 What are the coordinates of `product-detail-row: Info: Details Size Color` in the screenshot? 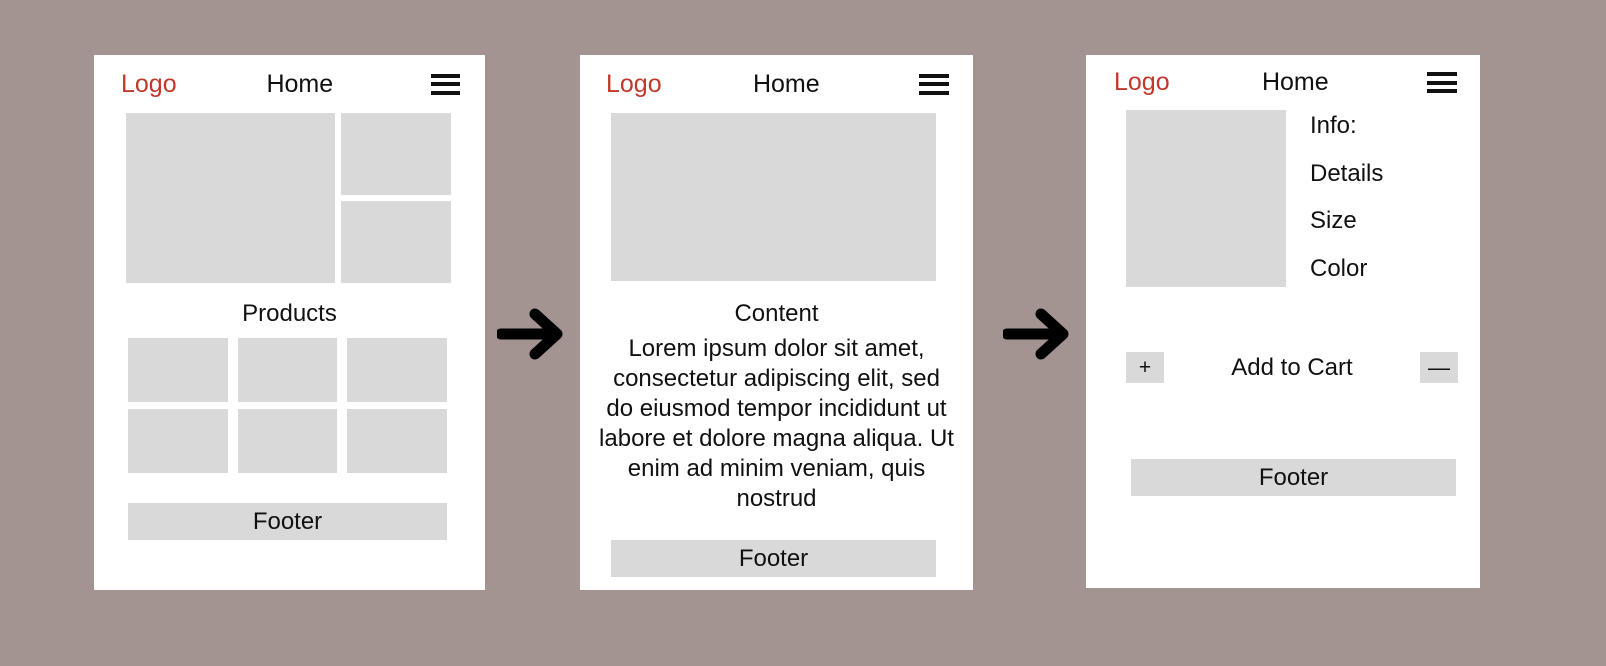 It's located at (1283, 198).